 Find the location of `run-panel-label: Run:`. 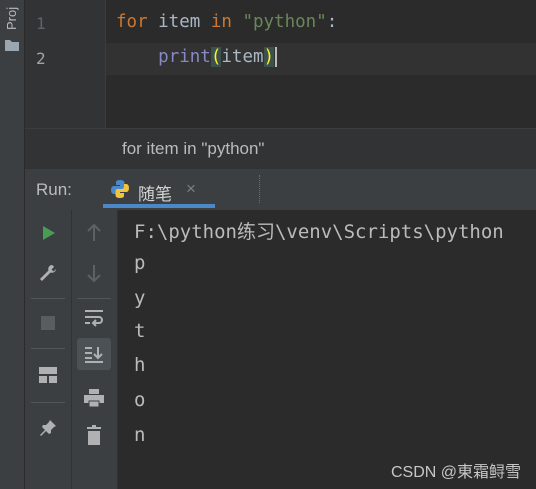

run-panel-label: Run: is located at coordinates (54, 189).